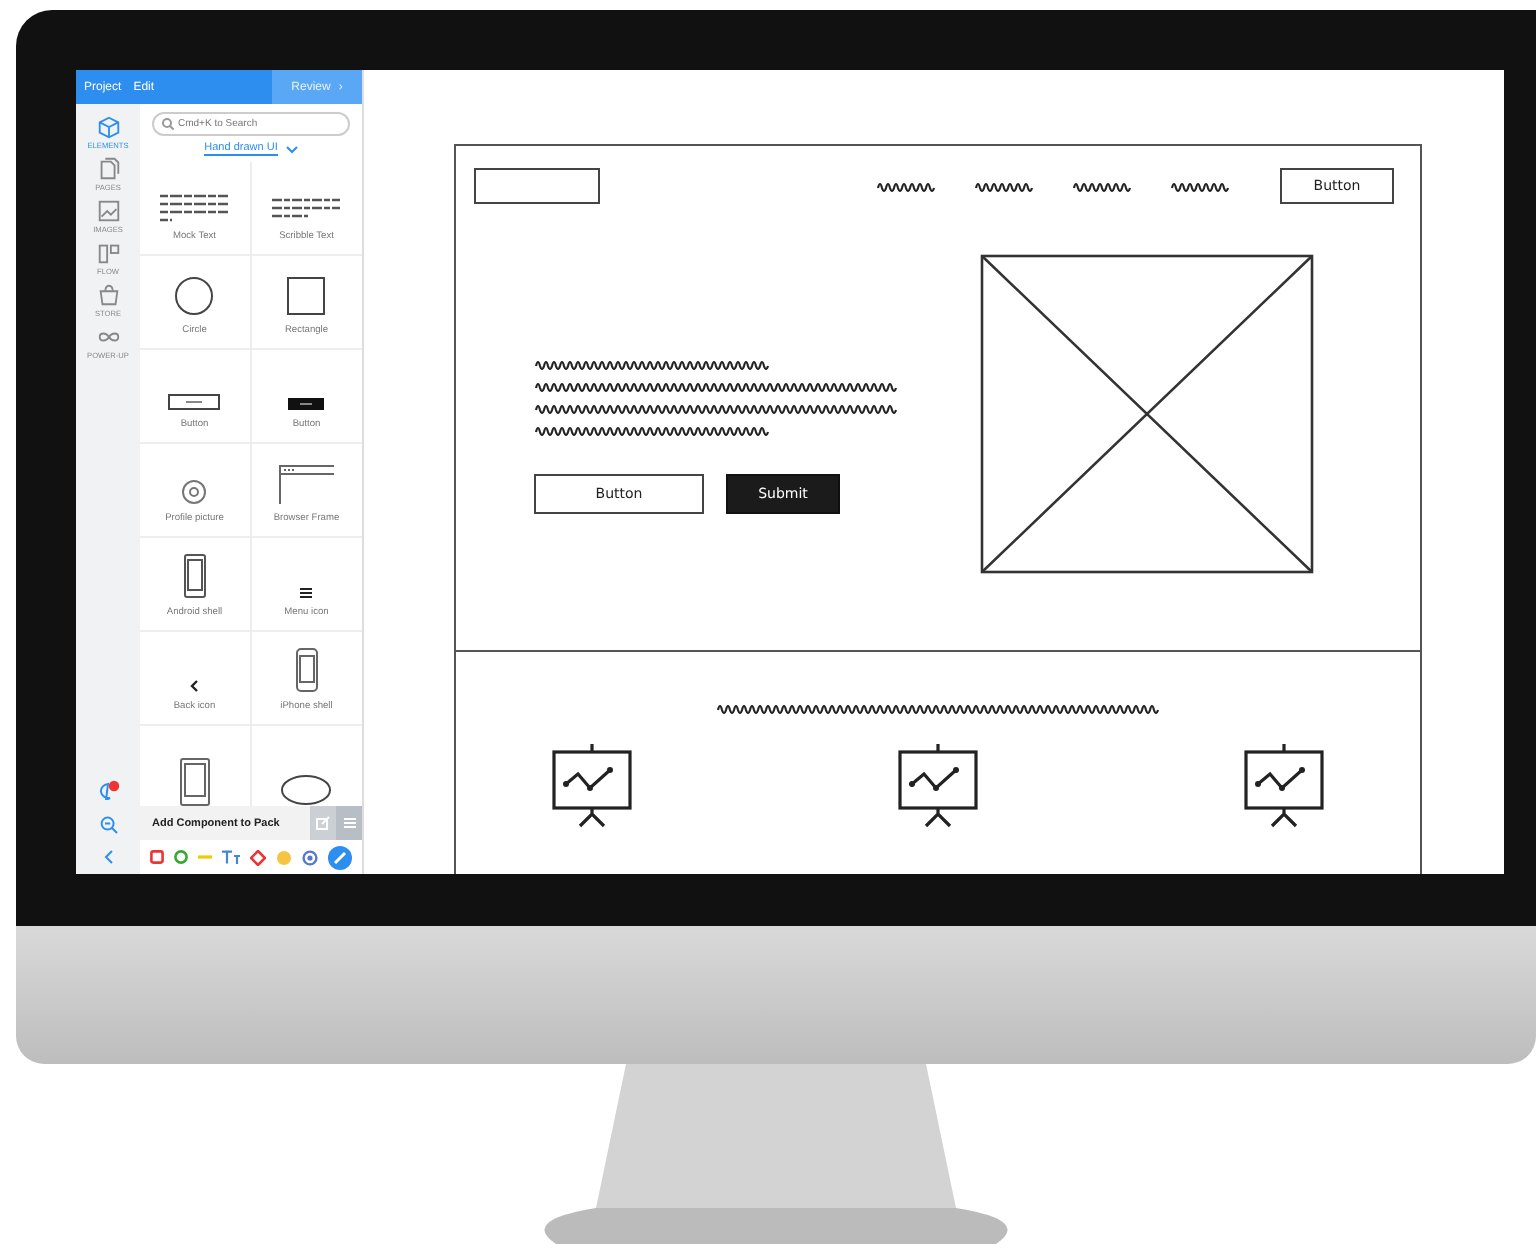 This screenshot has width=1536, height=1252. I want to click on circle-tool-icon, so click(180, 857).